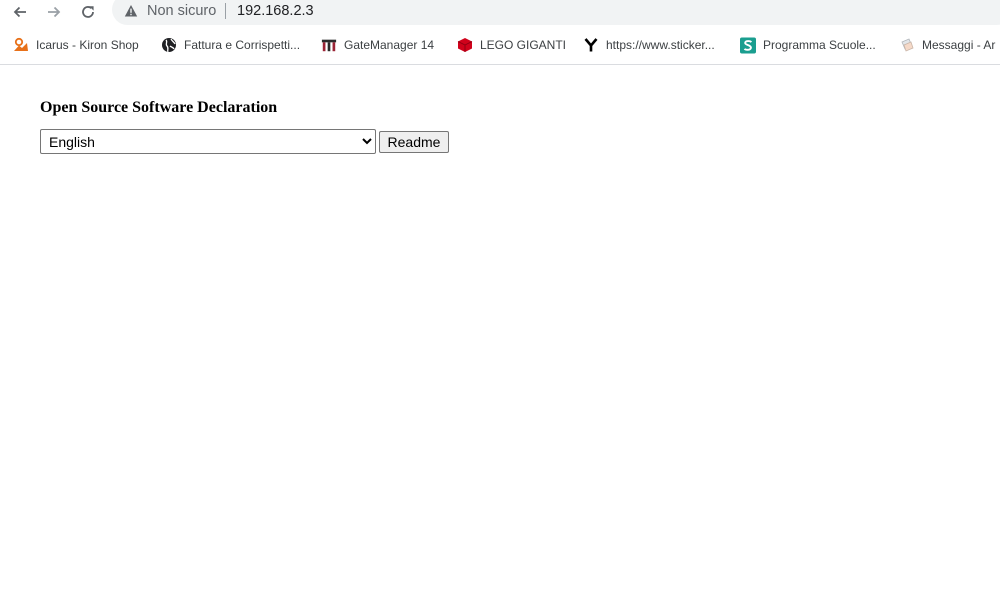 The image size is (1000, 596). I want to click on globe-icon, so click(169, 45).